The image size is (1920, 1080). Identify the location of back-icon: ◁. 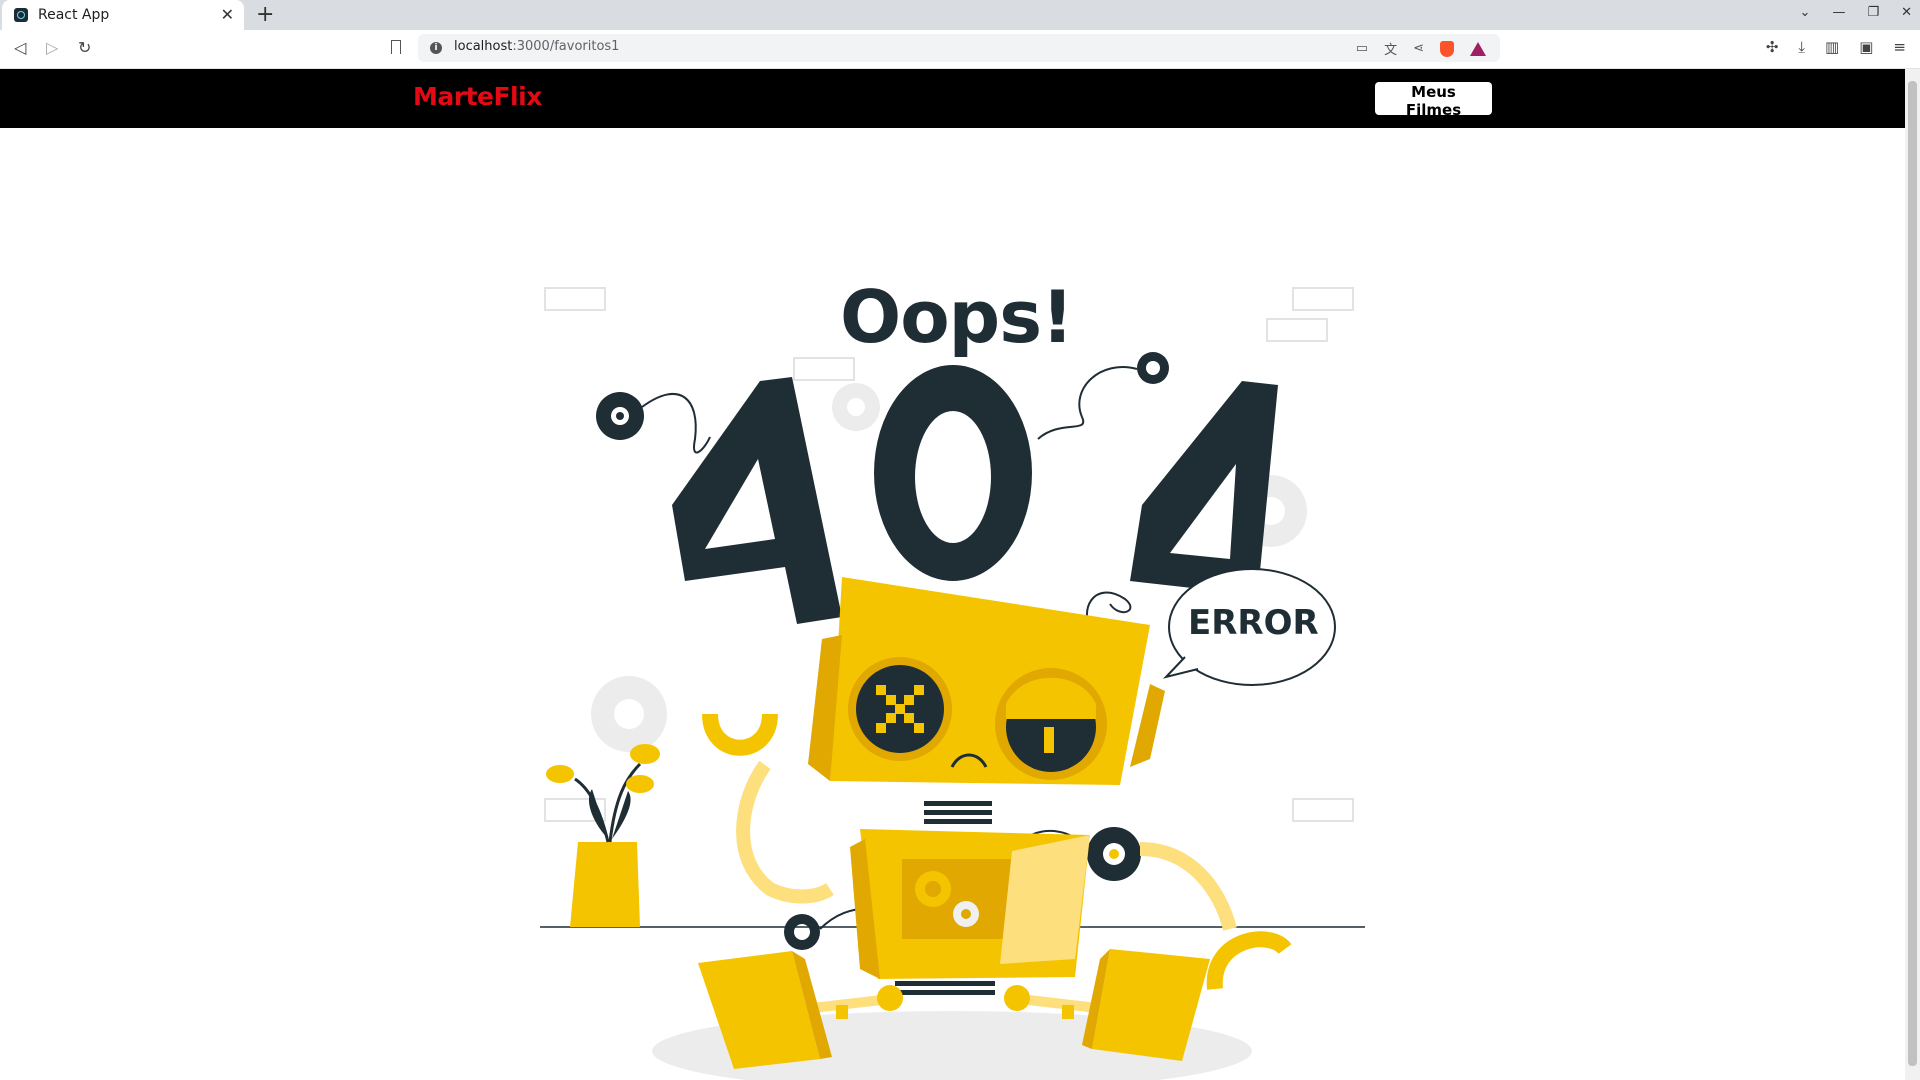
(20, 47).